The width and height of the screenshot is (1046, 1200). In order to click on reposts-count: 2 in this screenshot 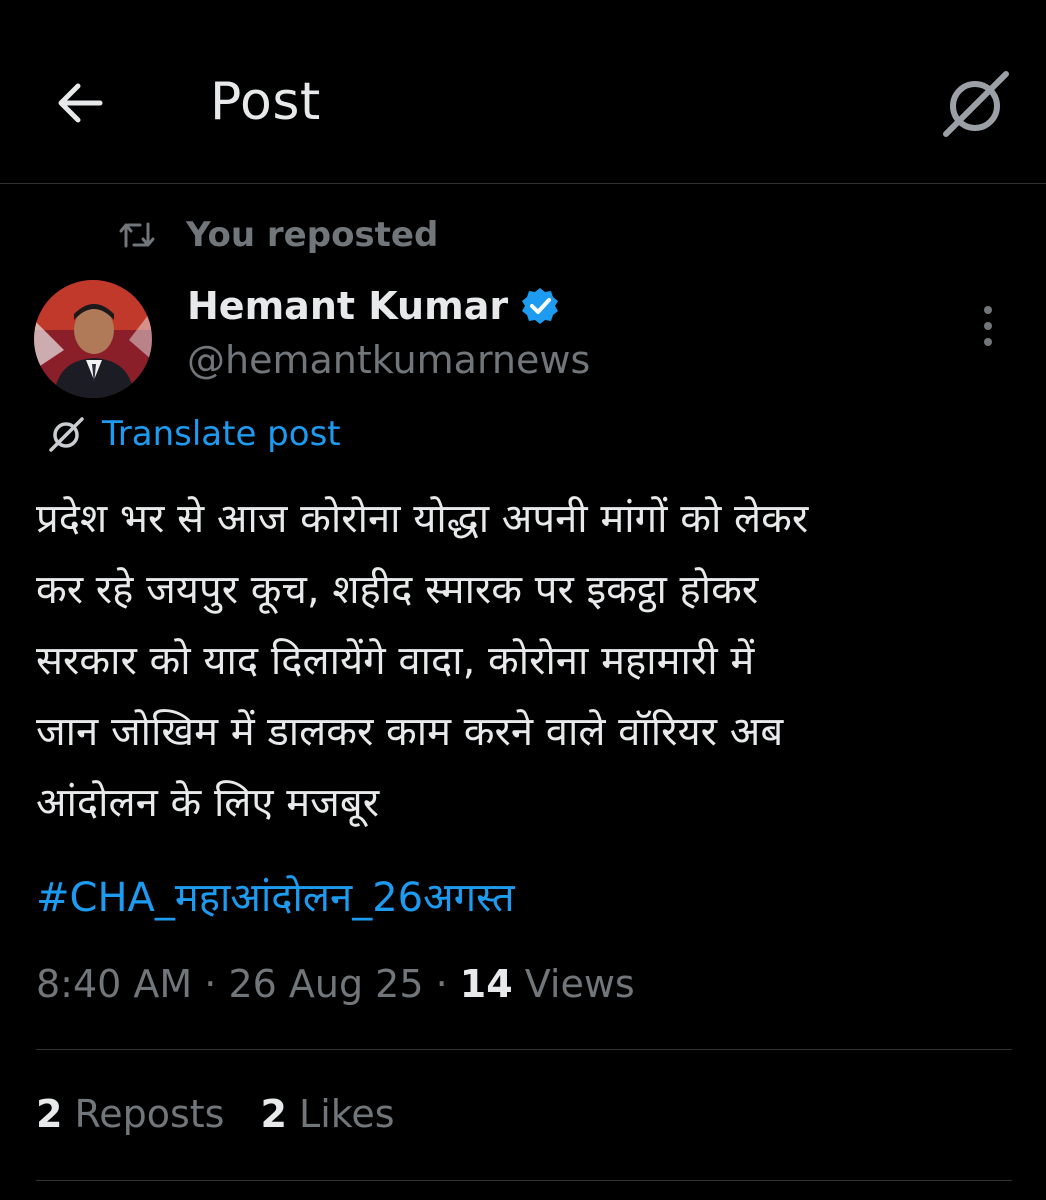, I will do `click(49, 1114)`.